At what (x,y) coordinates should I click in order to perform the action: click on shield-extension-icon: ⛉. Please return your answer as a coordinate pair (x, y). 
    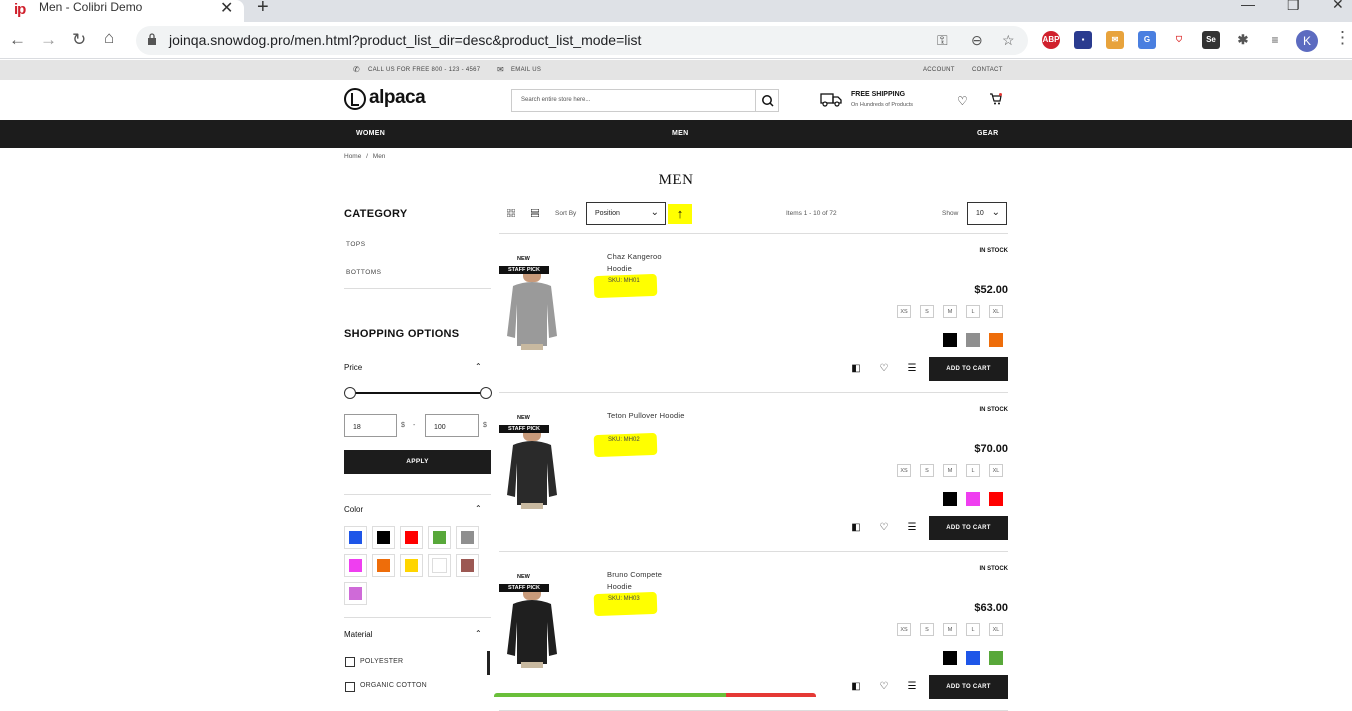
    Looking at the image, I should click on (1179, 40).